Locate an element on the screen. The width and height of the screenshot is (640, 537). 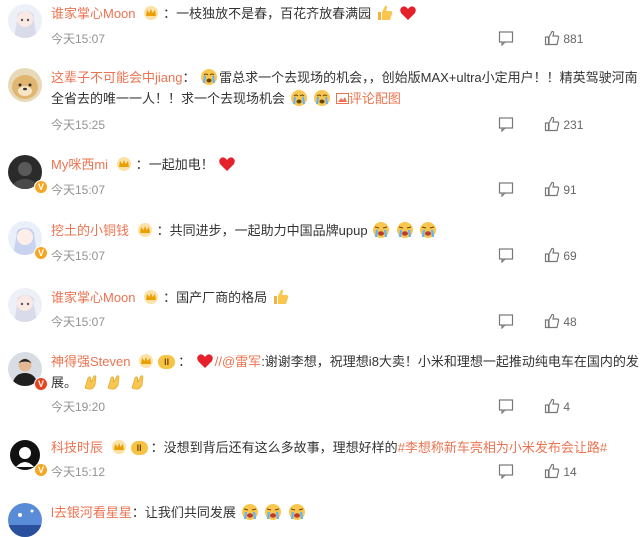
like-button: 69 is located at coordinates (560, 256).